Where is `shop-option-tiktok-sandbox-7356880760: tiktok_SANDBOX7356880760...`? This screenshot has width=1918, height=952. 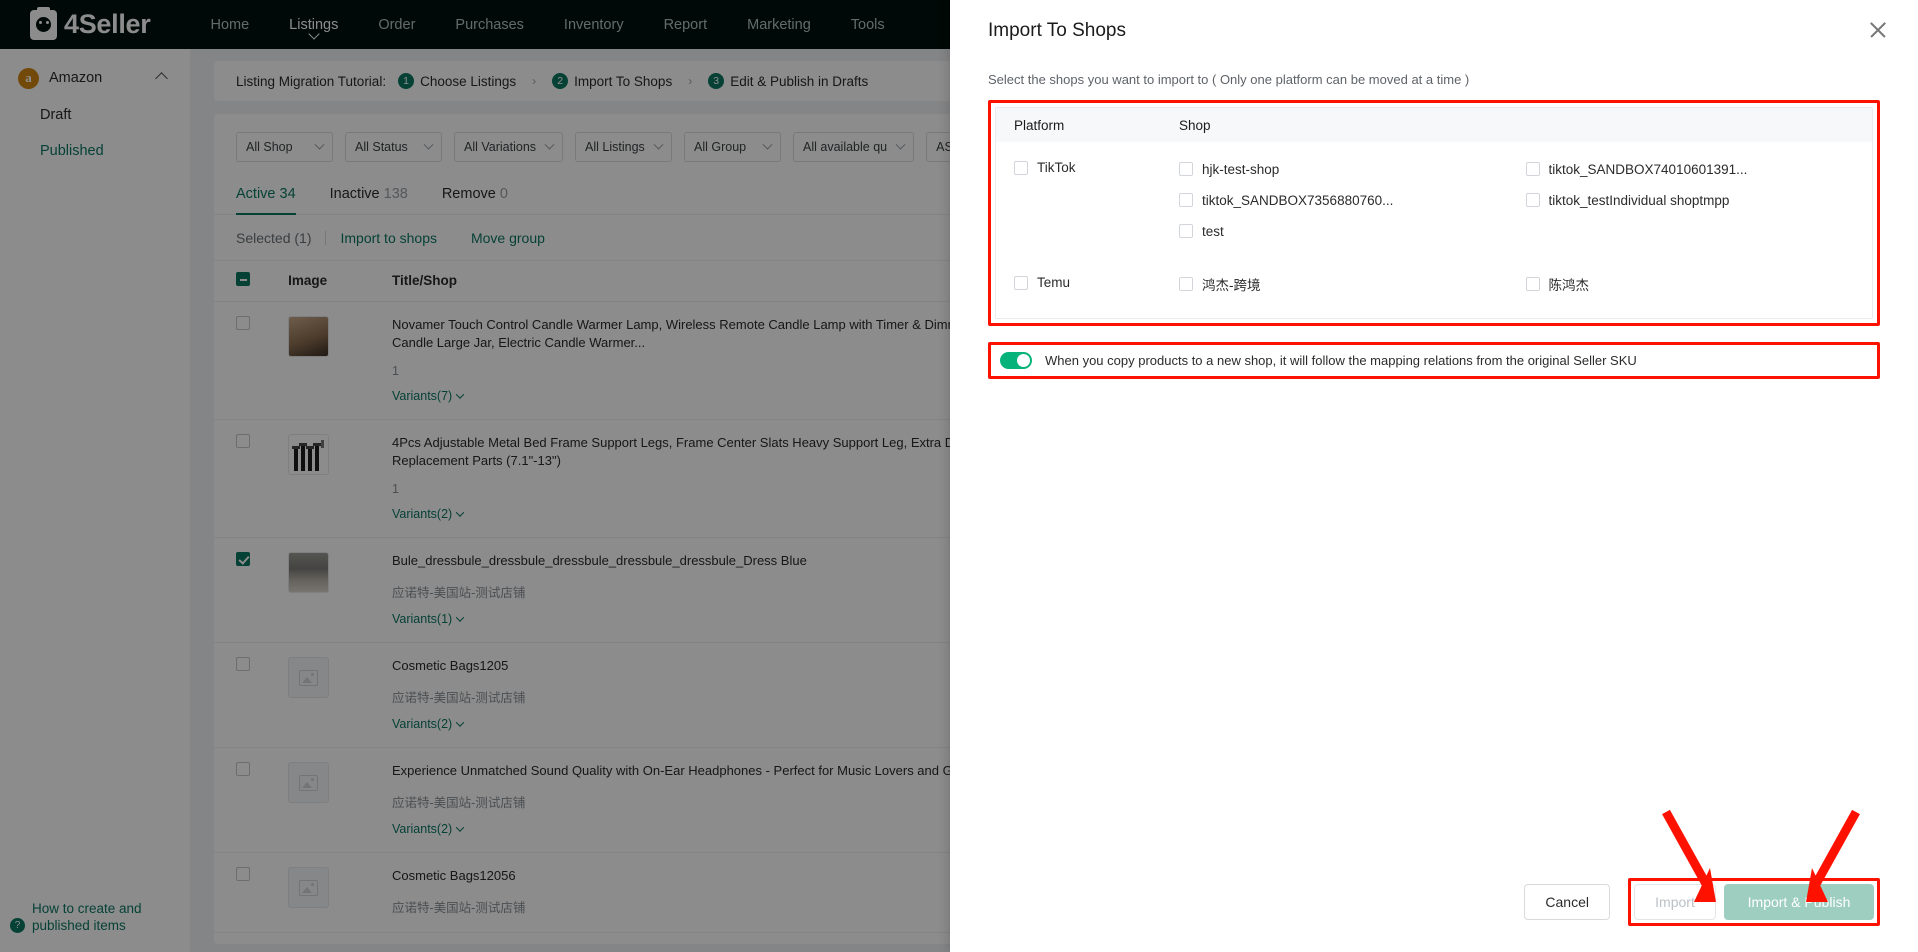 shop-option-tiktok-sandbox-7356880760: tiktok_SANDBOX7356880760... is located at coordinates (1352, 200).